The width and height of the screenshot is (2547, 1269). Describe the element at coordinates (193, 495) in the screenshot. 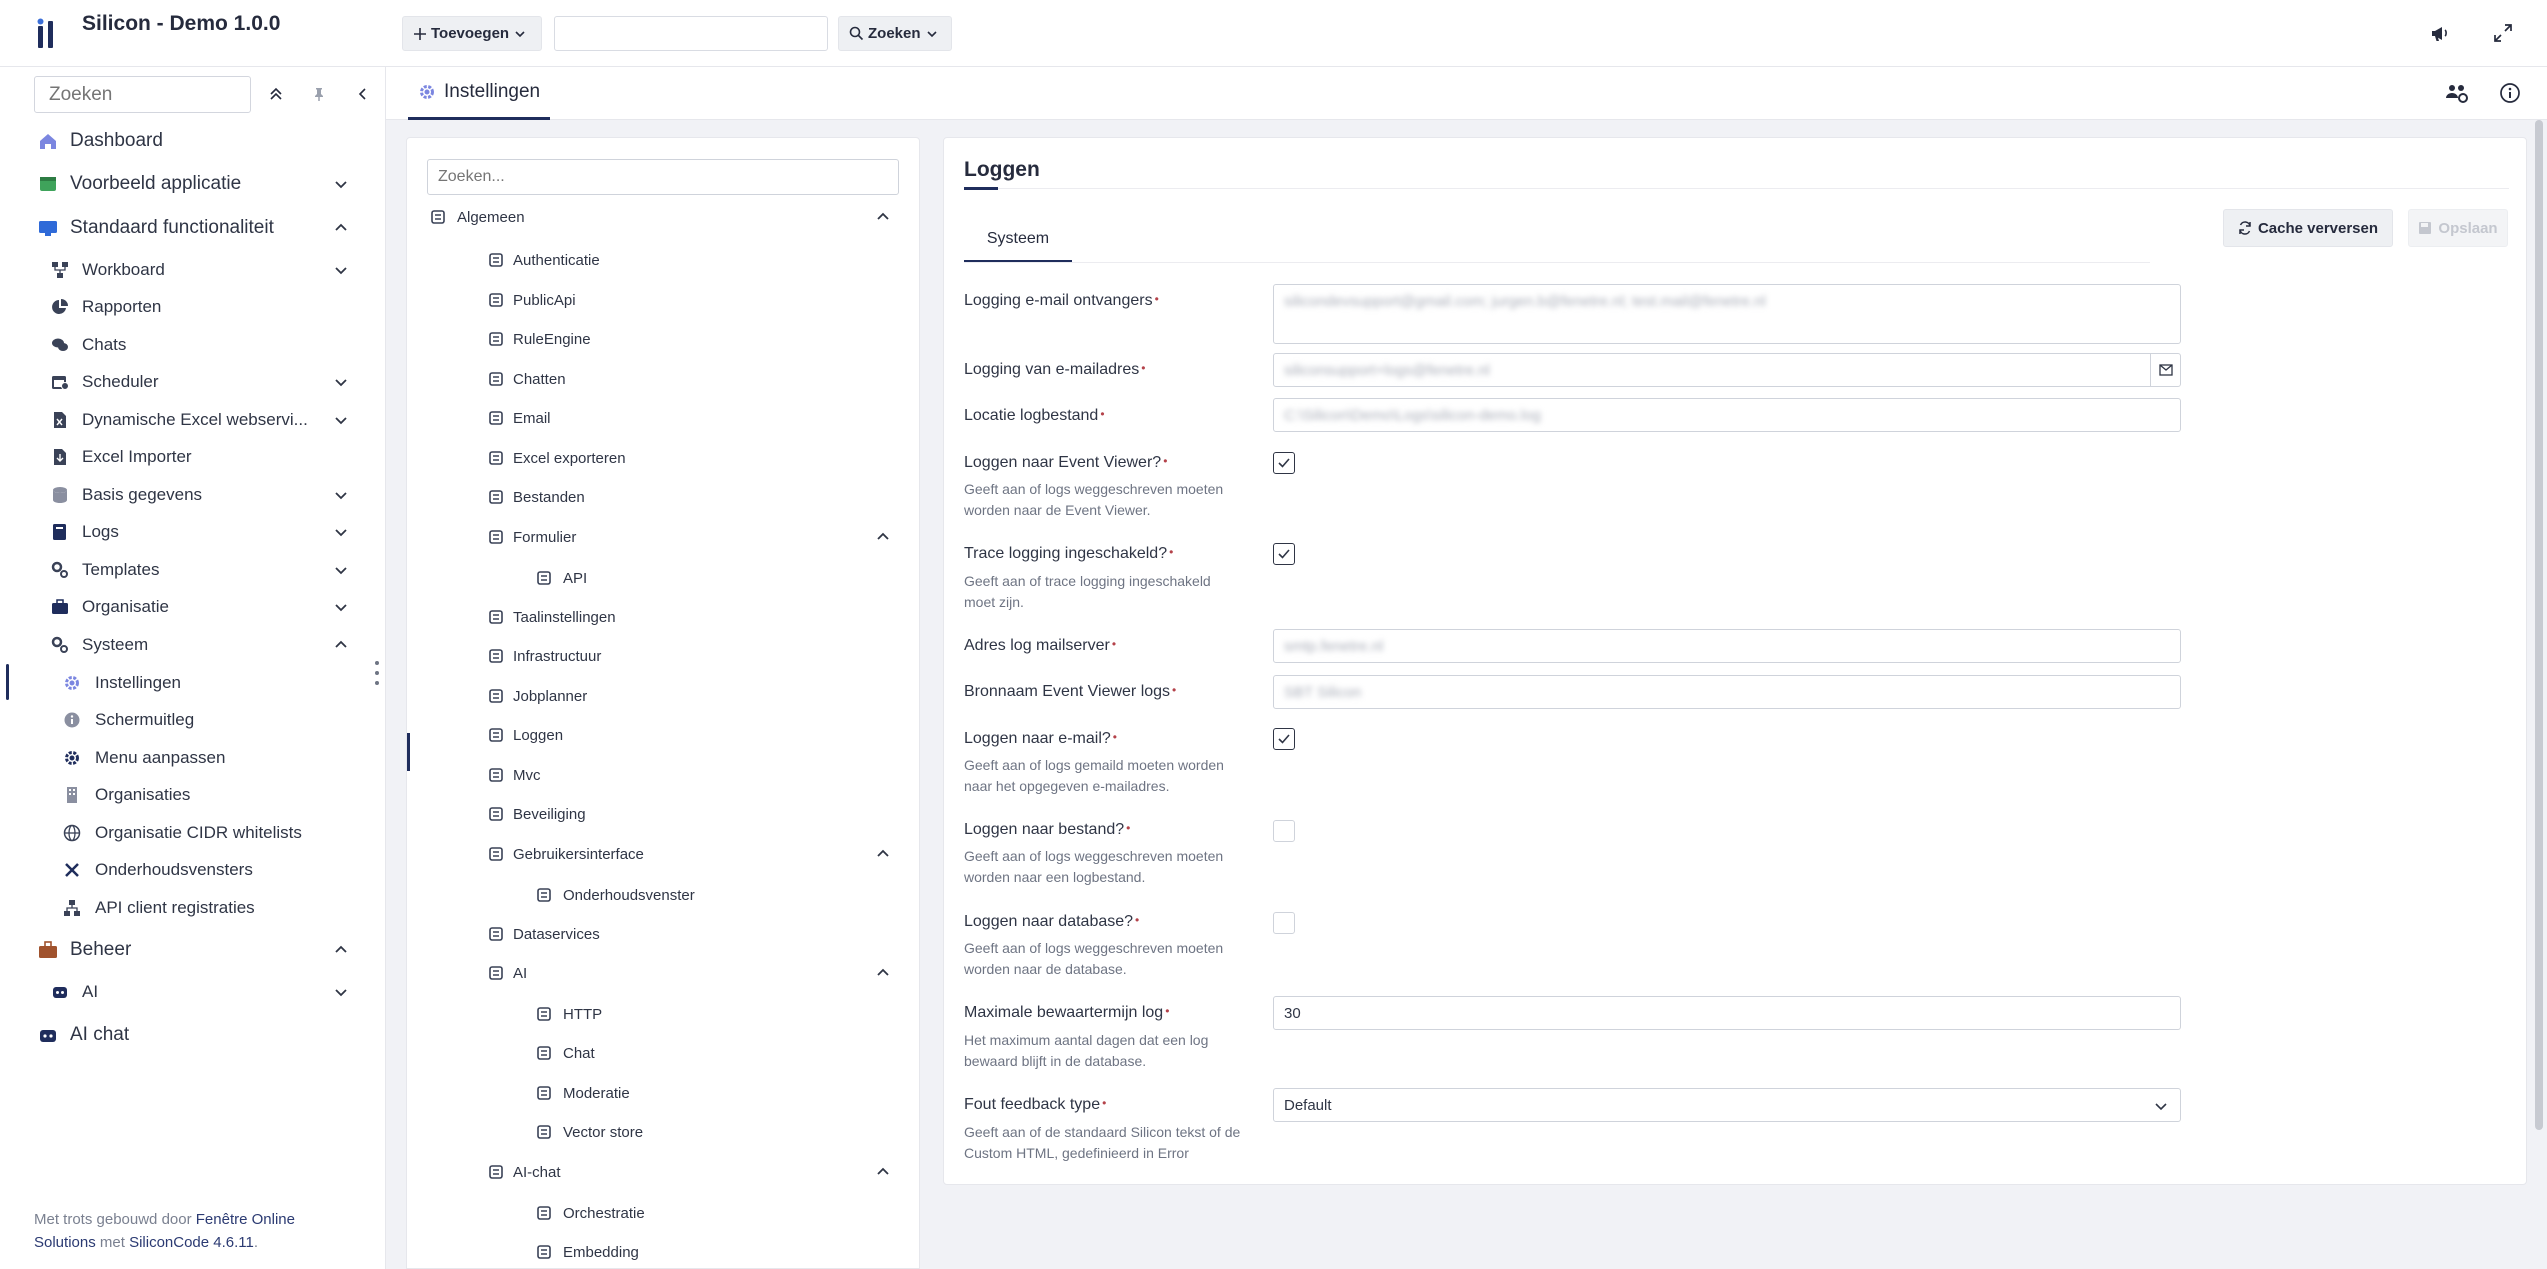

I see `sidebar-item-basis-gegevens: Basis gegevens` at that location.